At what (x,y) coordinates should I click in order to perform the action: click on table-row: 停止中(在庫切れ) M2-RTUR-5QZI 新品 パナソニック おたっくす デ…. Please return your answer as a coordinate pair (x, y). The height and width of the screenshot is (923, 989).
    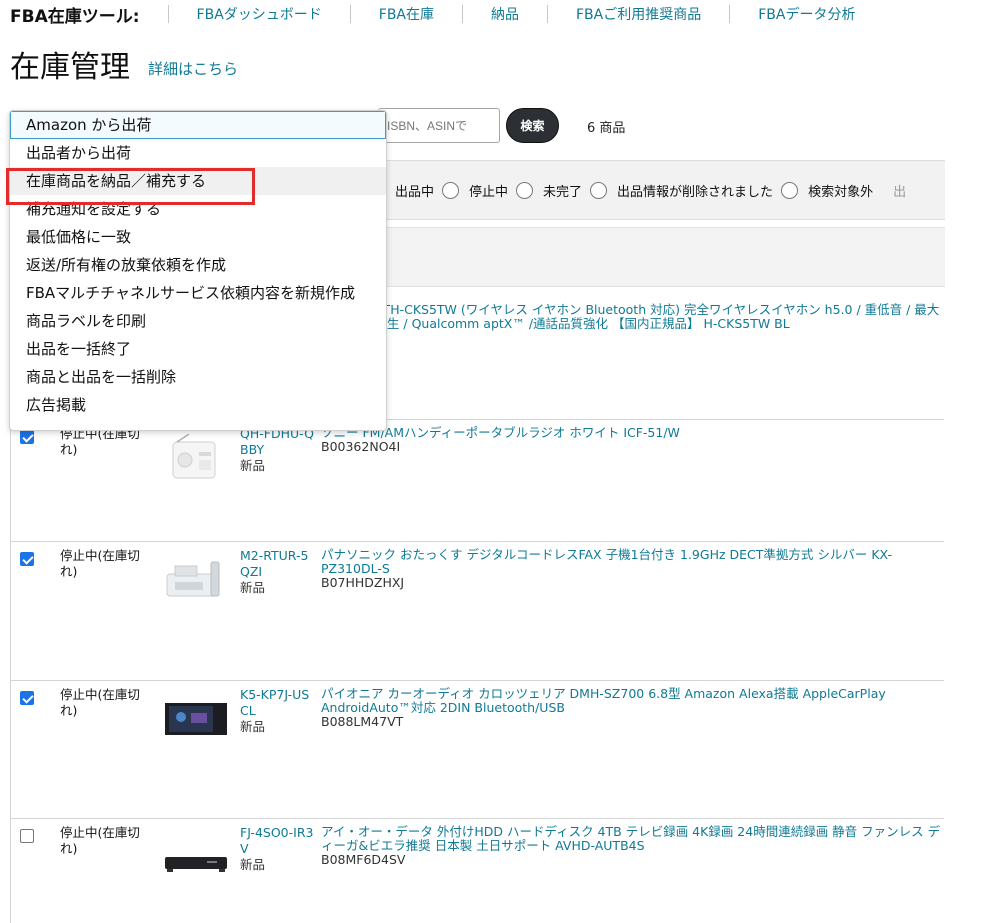
    Looking at the image, I should click on (477, 611).